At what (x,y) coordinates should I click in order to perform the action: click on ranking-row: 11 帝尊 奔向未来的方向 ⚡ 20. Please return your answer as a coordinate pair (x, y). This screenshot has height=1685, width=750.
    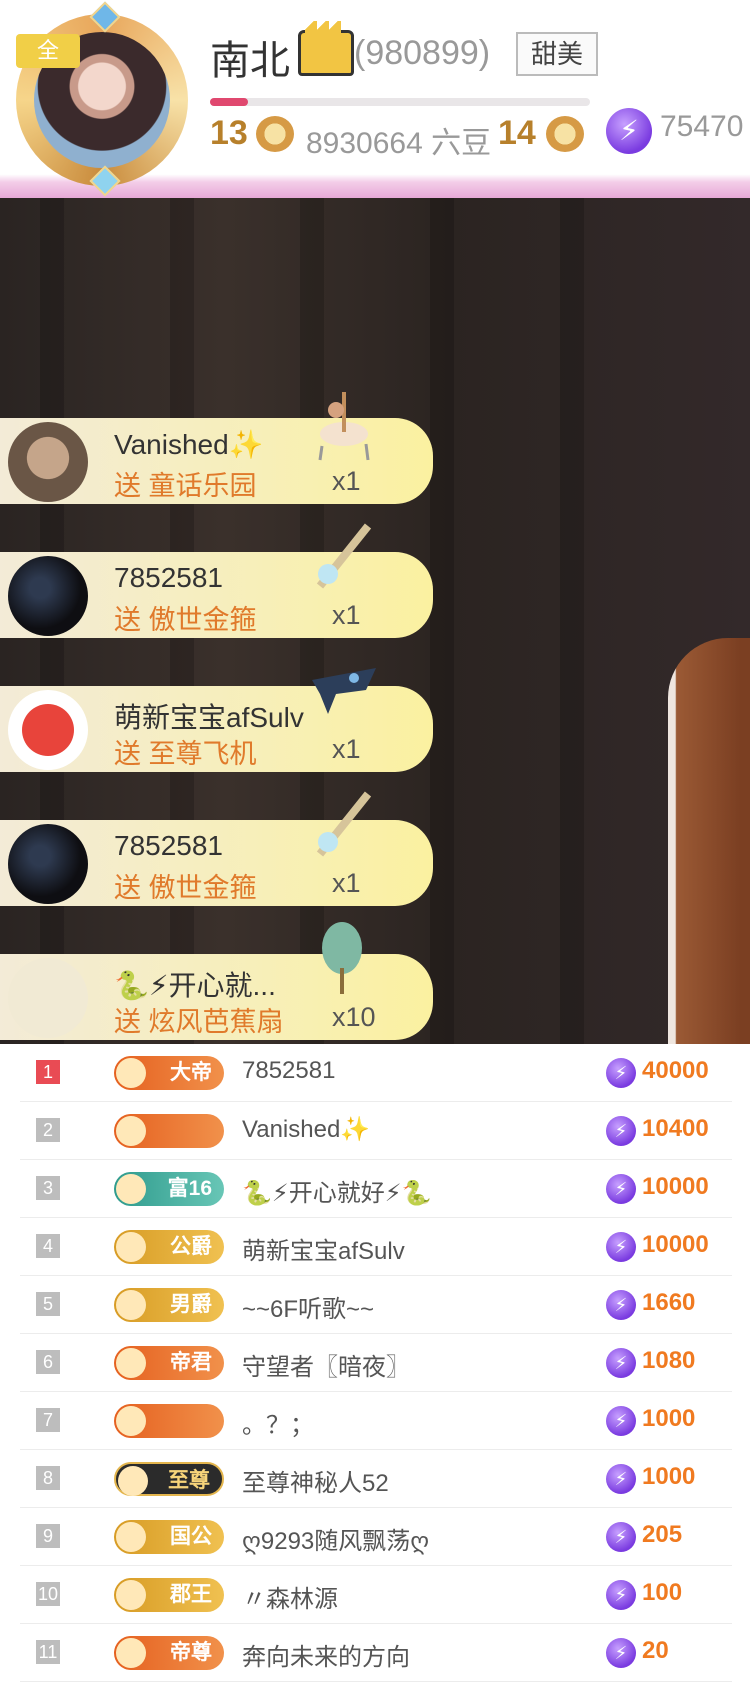
    Looking at the image, I should click on (376, 1653).